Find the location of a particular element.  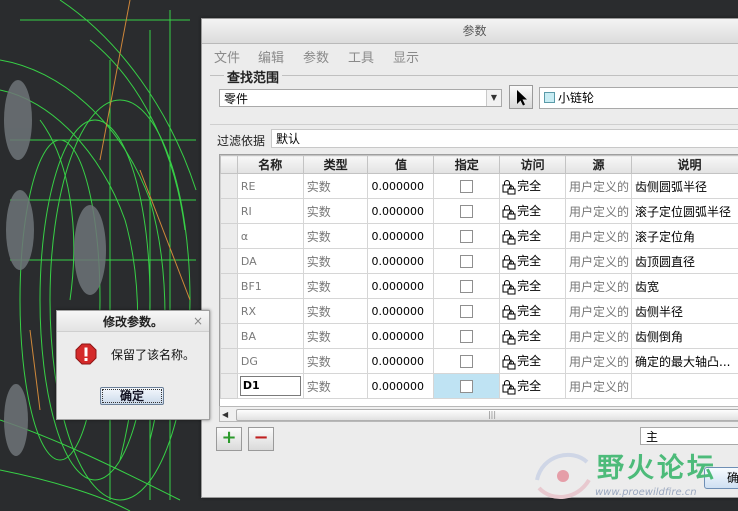

table-row: BA 实数 0.000000 完全 用户定义的 齿侧倒角 is located at coordinates (479, 336).